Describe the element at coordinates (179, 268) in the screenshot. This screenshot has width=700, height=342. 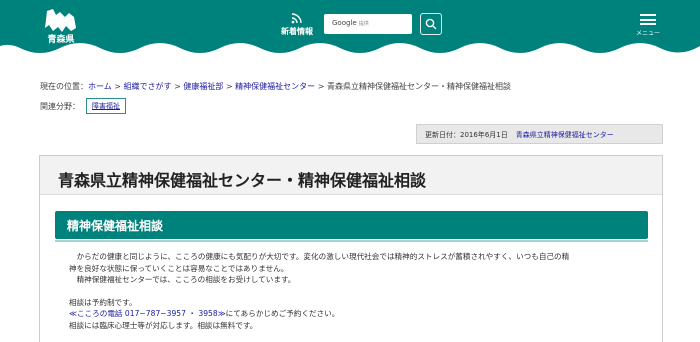
I see `paragraph-line: 神を良好な状態に保っていくことは容易なことではありません。` at that location.